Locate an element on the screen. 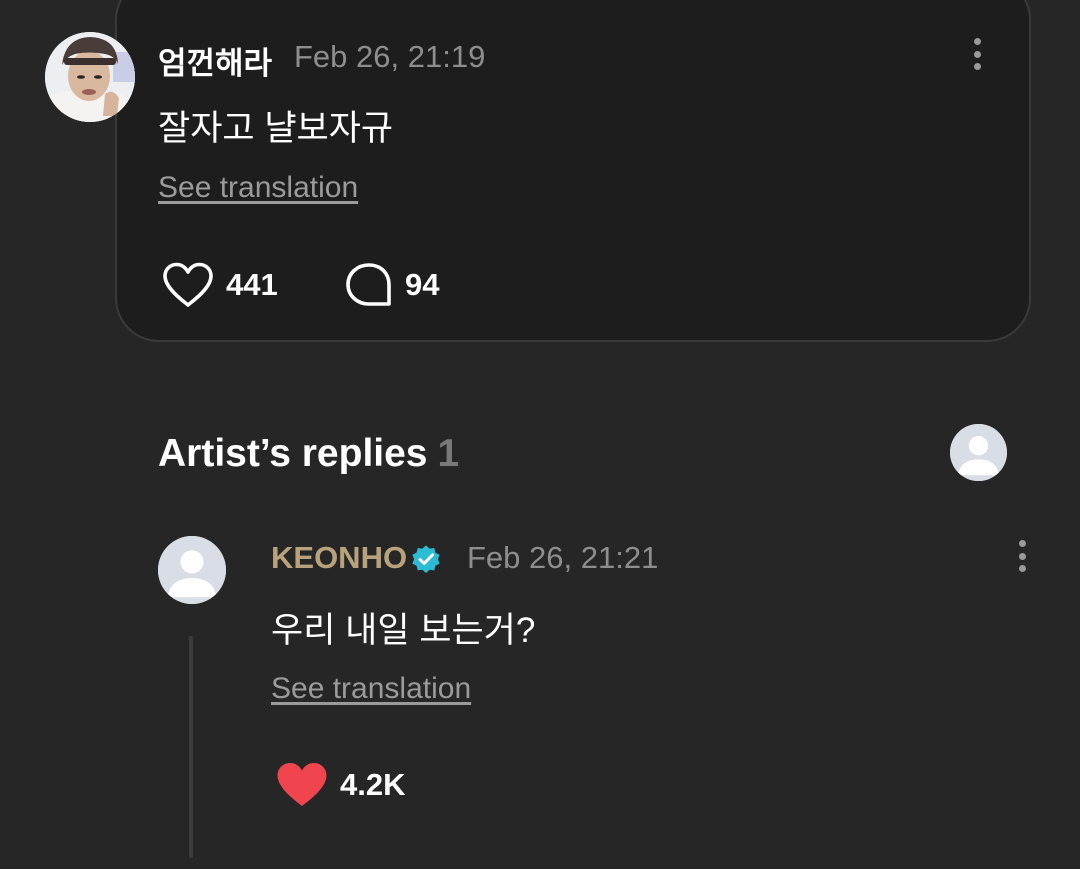 This screenshot has height=869, width=1080. reply-more-options-icon is located at coordinates (1022, 558).